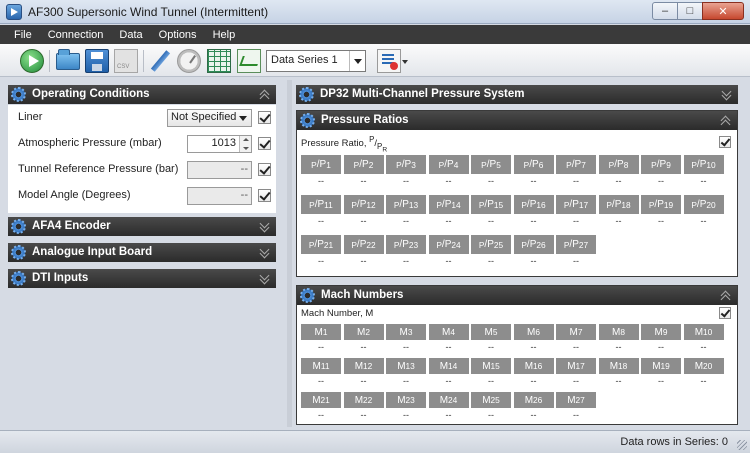 Image resolution: width=750 pixels, height=453 pixels. What do you see at coordinates (68, 59) in the screenshot?
I see `open-folder-icon` at bounding box center [68, 59].